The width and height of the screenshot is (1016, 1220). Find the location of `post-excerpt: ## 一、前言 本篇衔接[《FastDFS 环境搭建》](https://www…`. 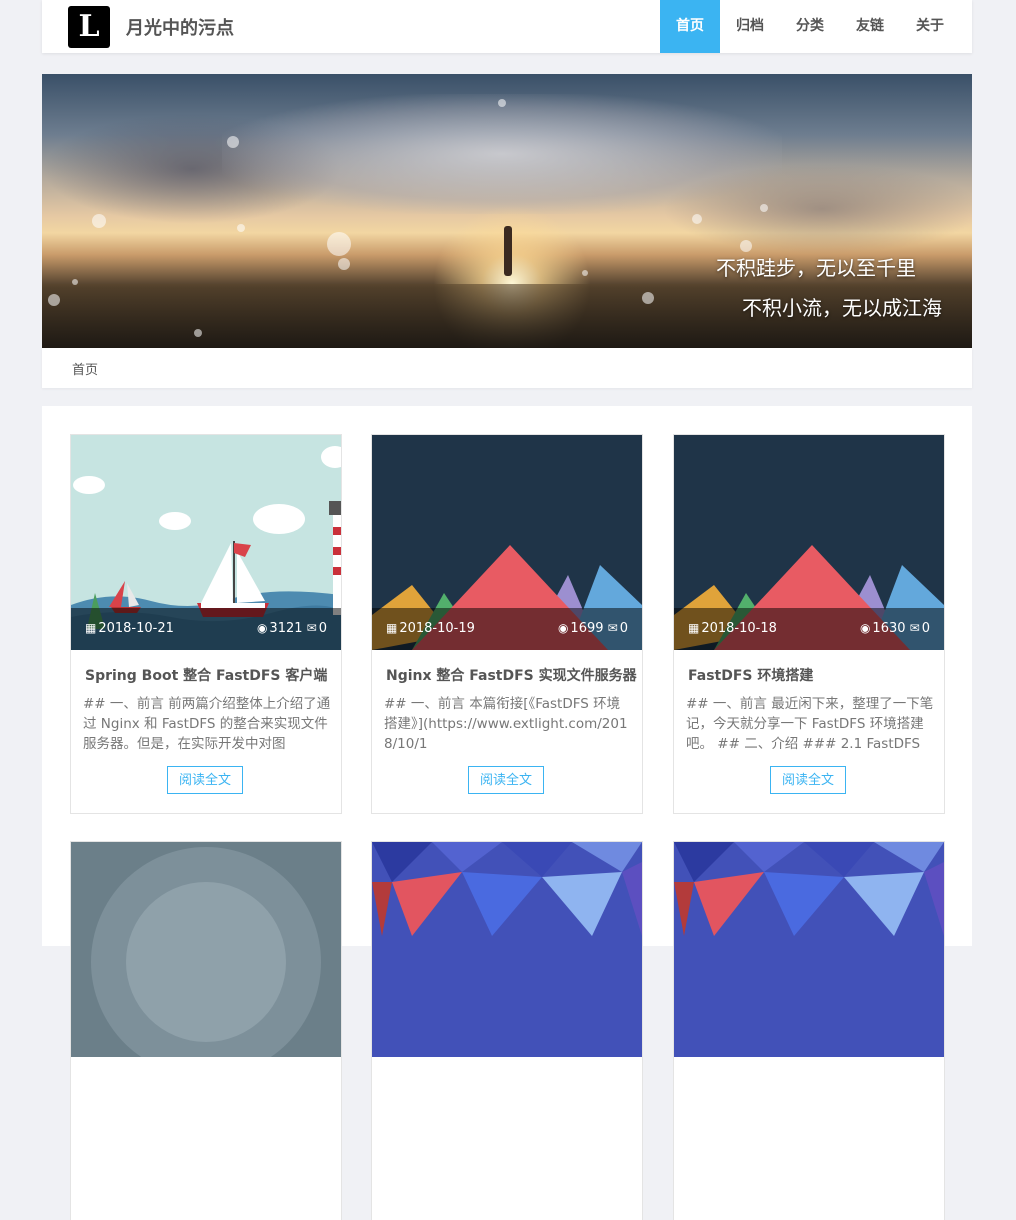

post-excerpt: ## 一、前言 本篇衔接[《FastDFS 环境搭建》](https://www… is located at coordinates (506, 724).